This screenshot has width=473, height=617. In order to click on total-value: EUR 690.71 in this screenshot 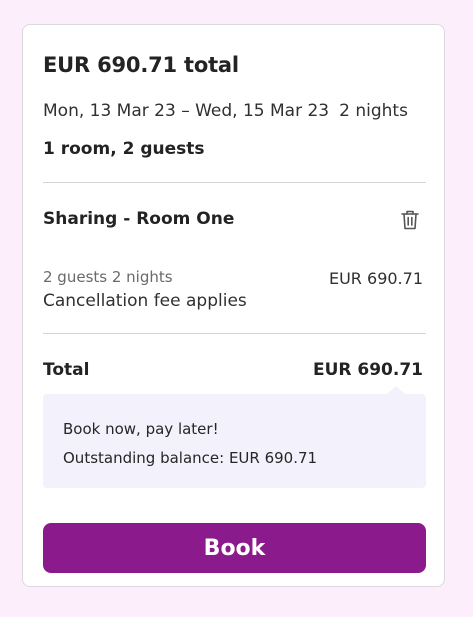, I will do `click(367, 370)`.